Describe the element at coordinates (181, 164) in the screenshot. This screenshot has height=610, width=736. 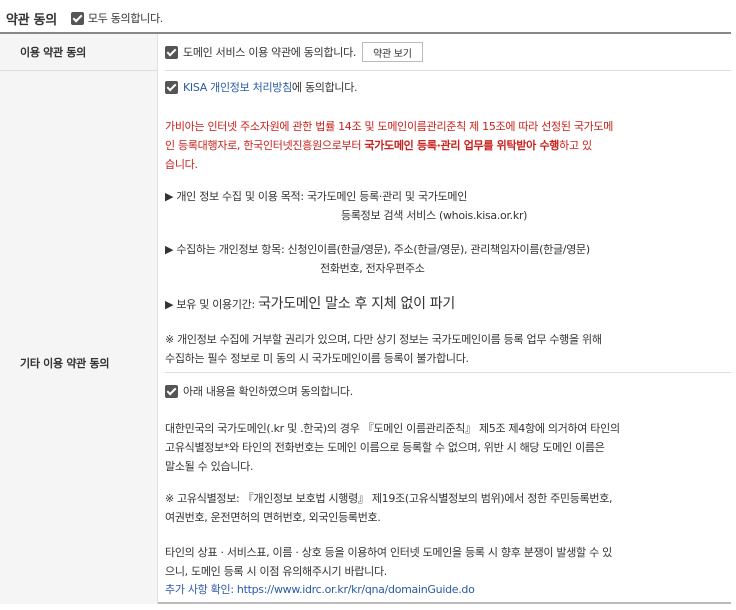
I see `red-notice-line-3: 습니다.` at that location.